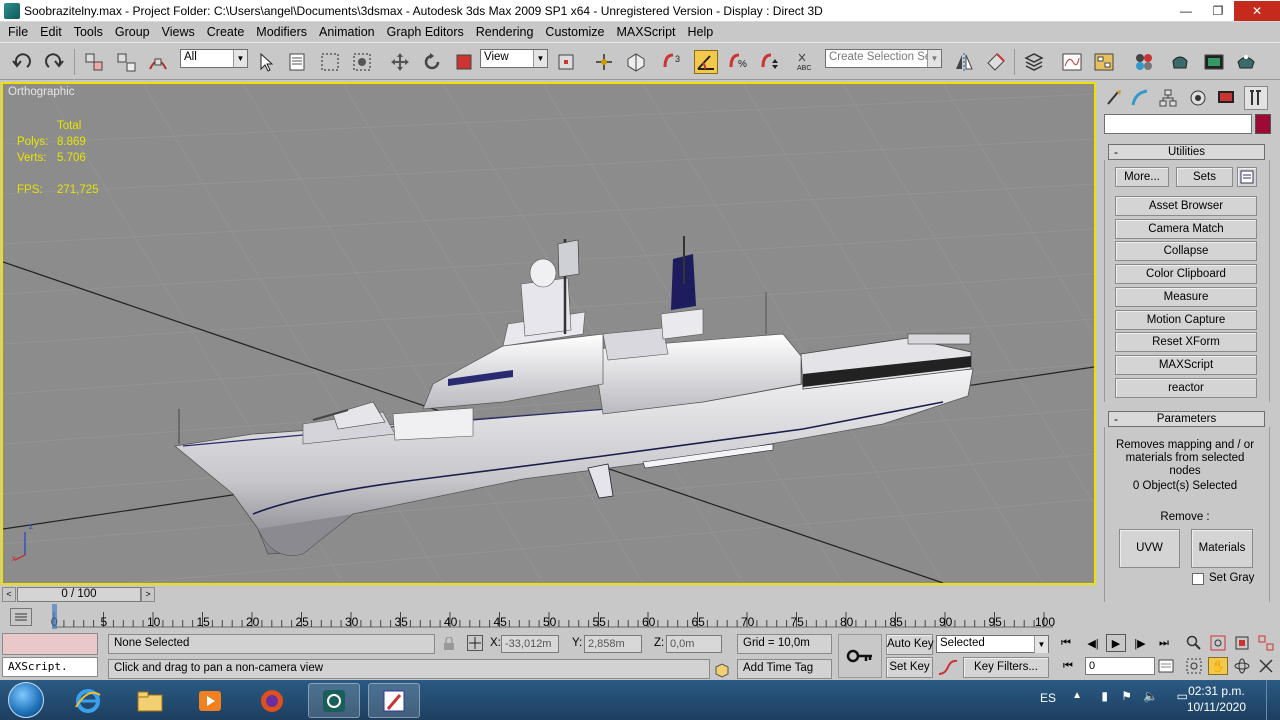 The width and height of the screenshot is (1280, 720). What do you see at coordinates (706, 62) in the screenshot?
I see `angle-snap-toggle-icon` at bounding box center [706, 62].